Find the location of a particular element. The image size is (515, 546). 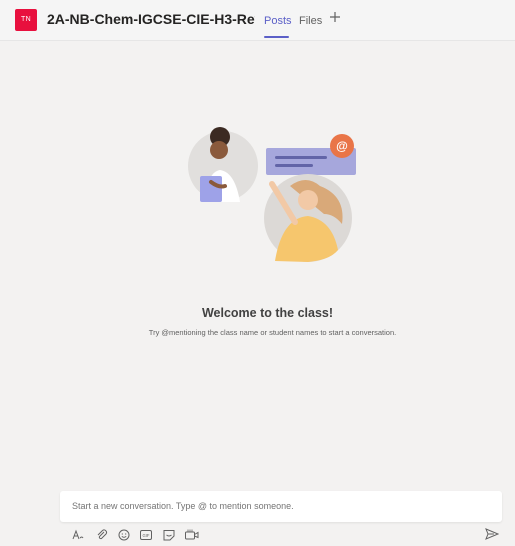

compose-box is located at coordinates (281, 506).